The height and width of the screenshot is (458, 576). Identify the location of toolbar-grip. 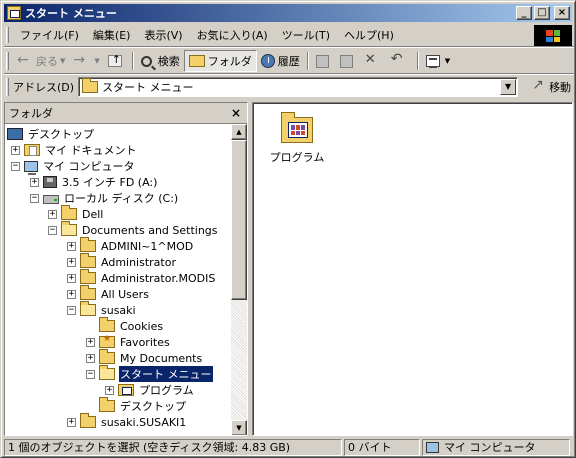
(7, 61).